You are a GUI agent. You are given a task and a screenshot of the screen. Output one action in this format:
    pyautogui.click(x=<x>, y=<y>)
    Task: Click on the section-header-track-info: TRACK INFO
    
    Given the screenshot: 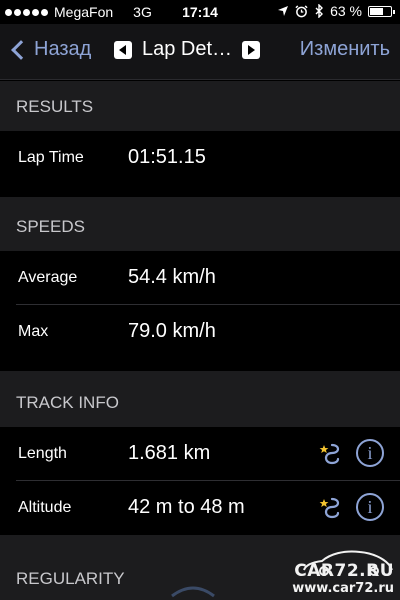 What is the action you would take?
    pyautogui.click(x=200, y=399)
    